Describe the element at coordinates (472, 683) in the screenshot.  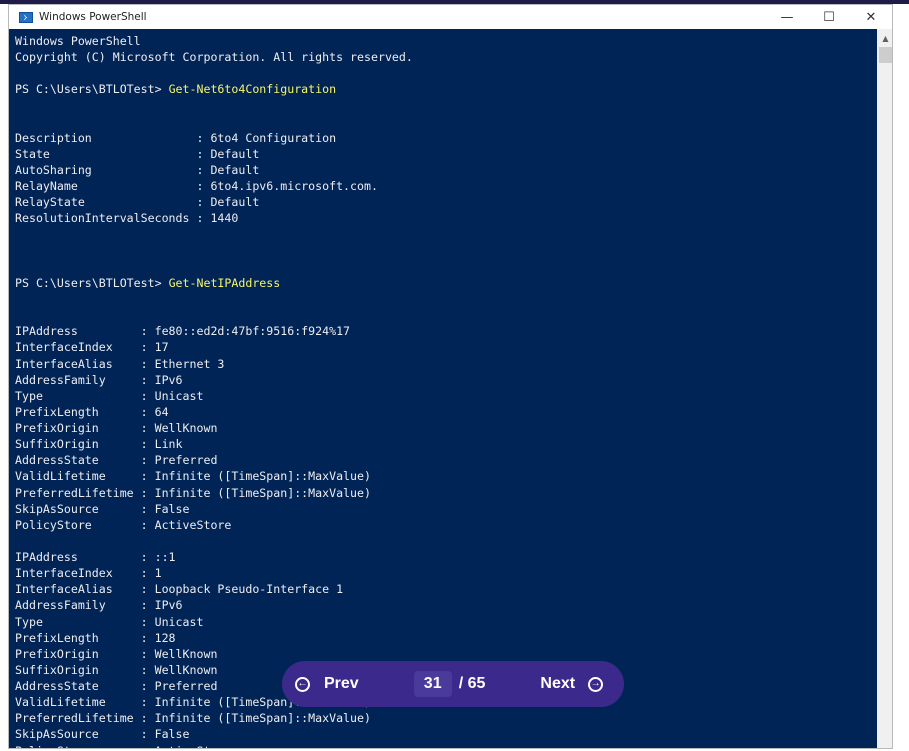
I see `page-total: / 65` at that location.